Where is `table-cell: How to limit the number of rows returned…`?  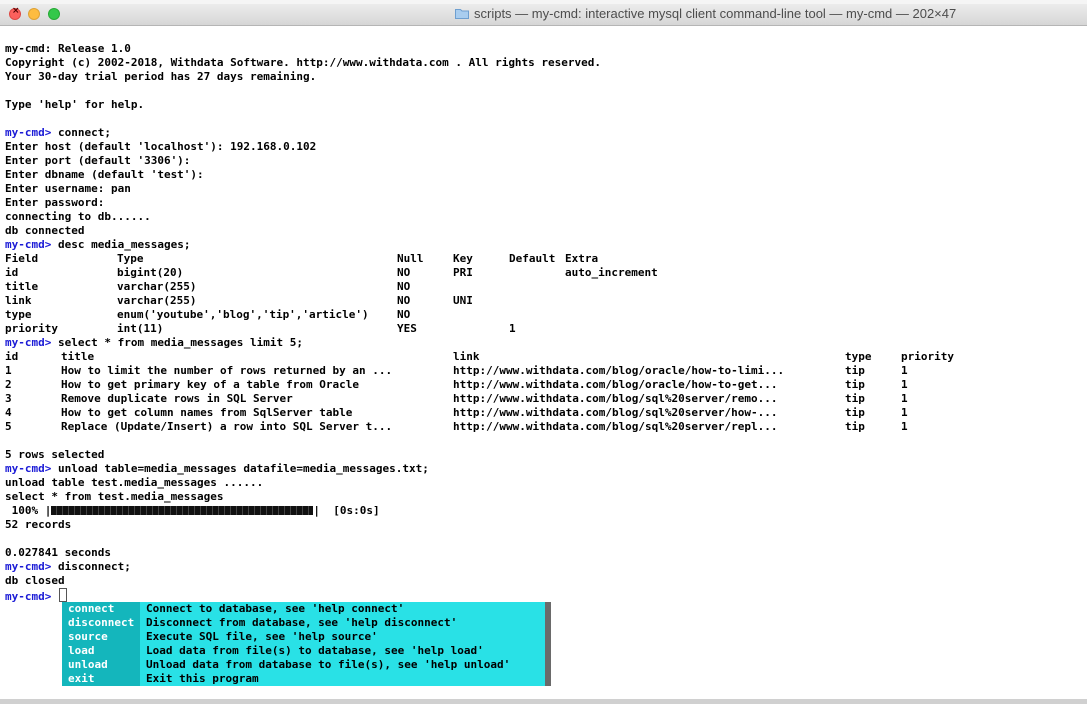 table-cell: How to limit the number of rows returned… is located at coordinates (227, 370).